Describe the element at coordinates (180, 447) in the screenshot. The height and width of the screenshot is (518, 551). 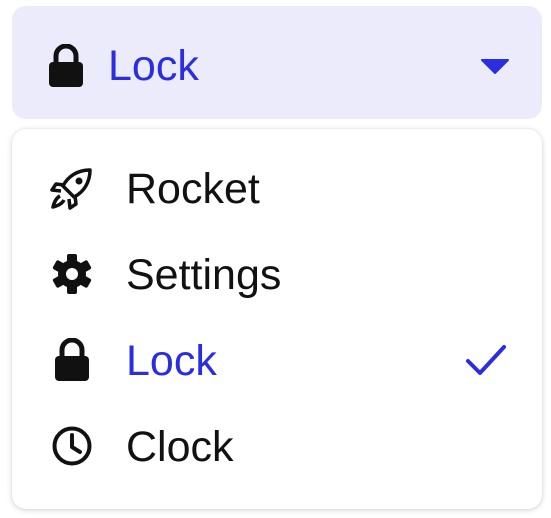
I see `menu-item-label: Clock` at that location.